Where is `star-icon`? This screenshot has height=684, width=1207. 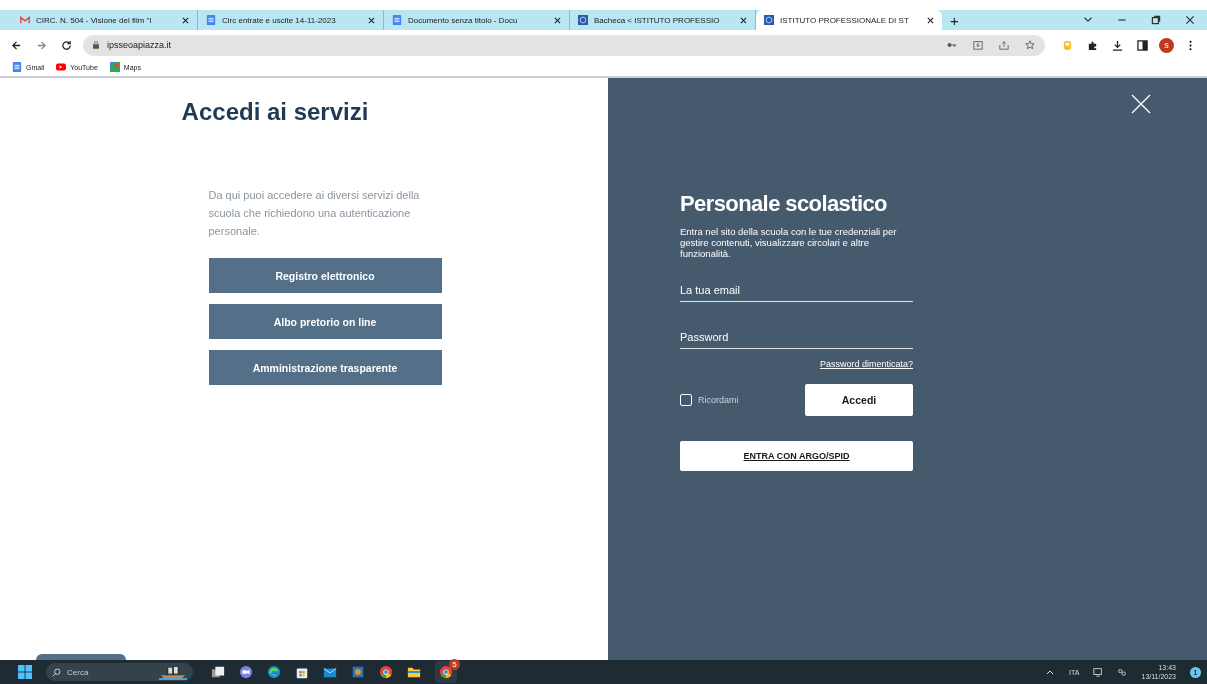 star-icon is located at coordinates (1030, 45).